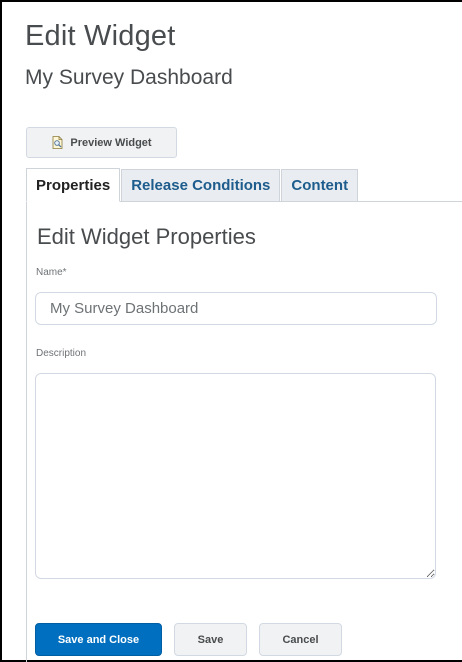 The width and height of the screenshot is (462, 662). Describe the element at coordinates (146, 236) in the screenshot. I see `section-title: Edit Widget Properties` at that location.